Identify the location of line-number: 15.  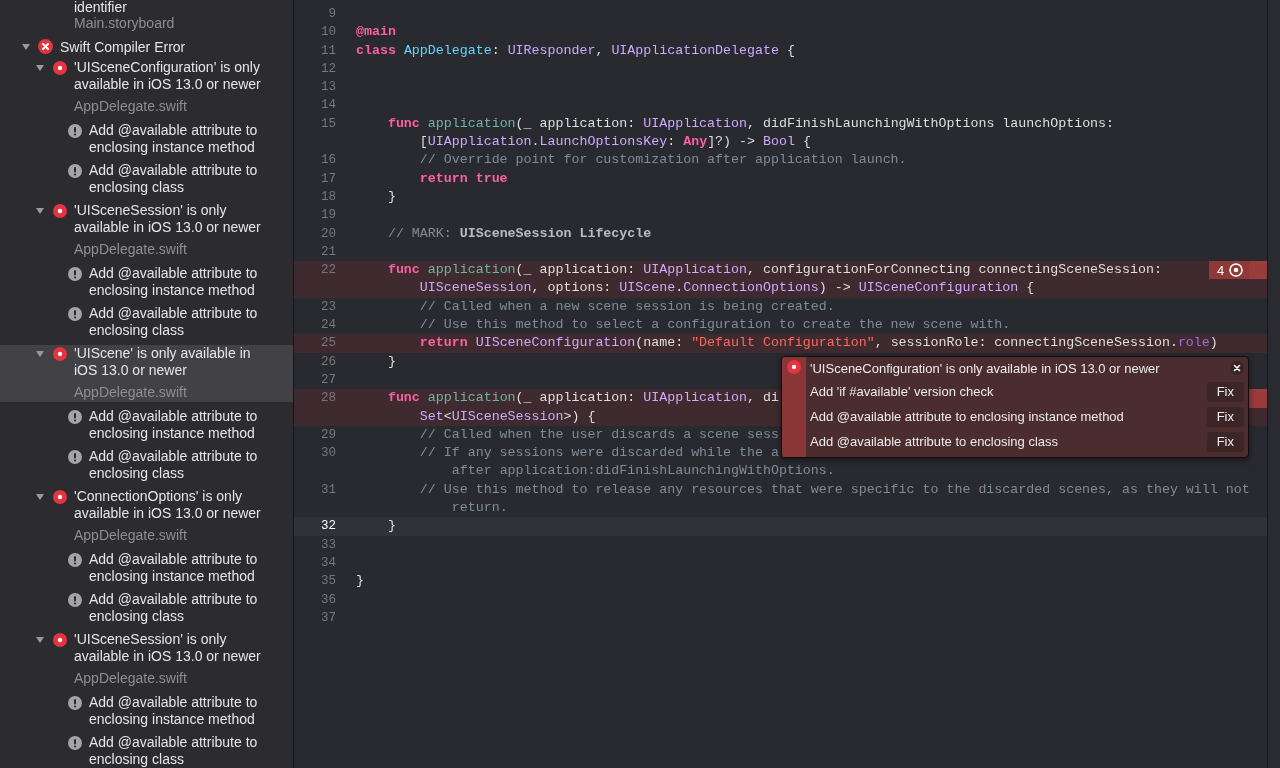
(328, 123).